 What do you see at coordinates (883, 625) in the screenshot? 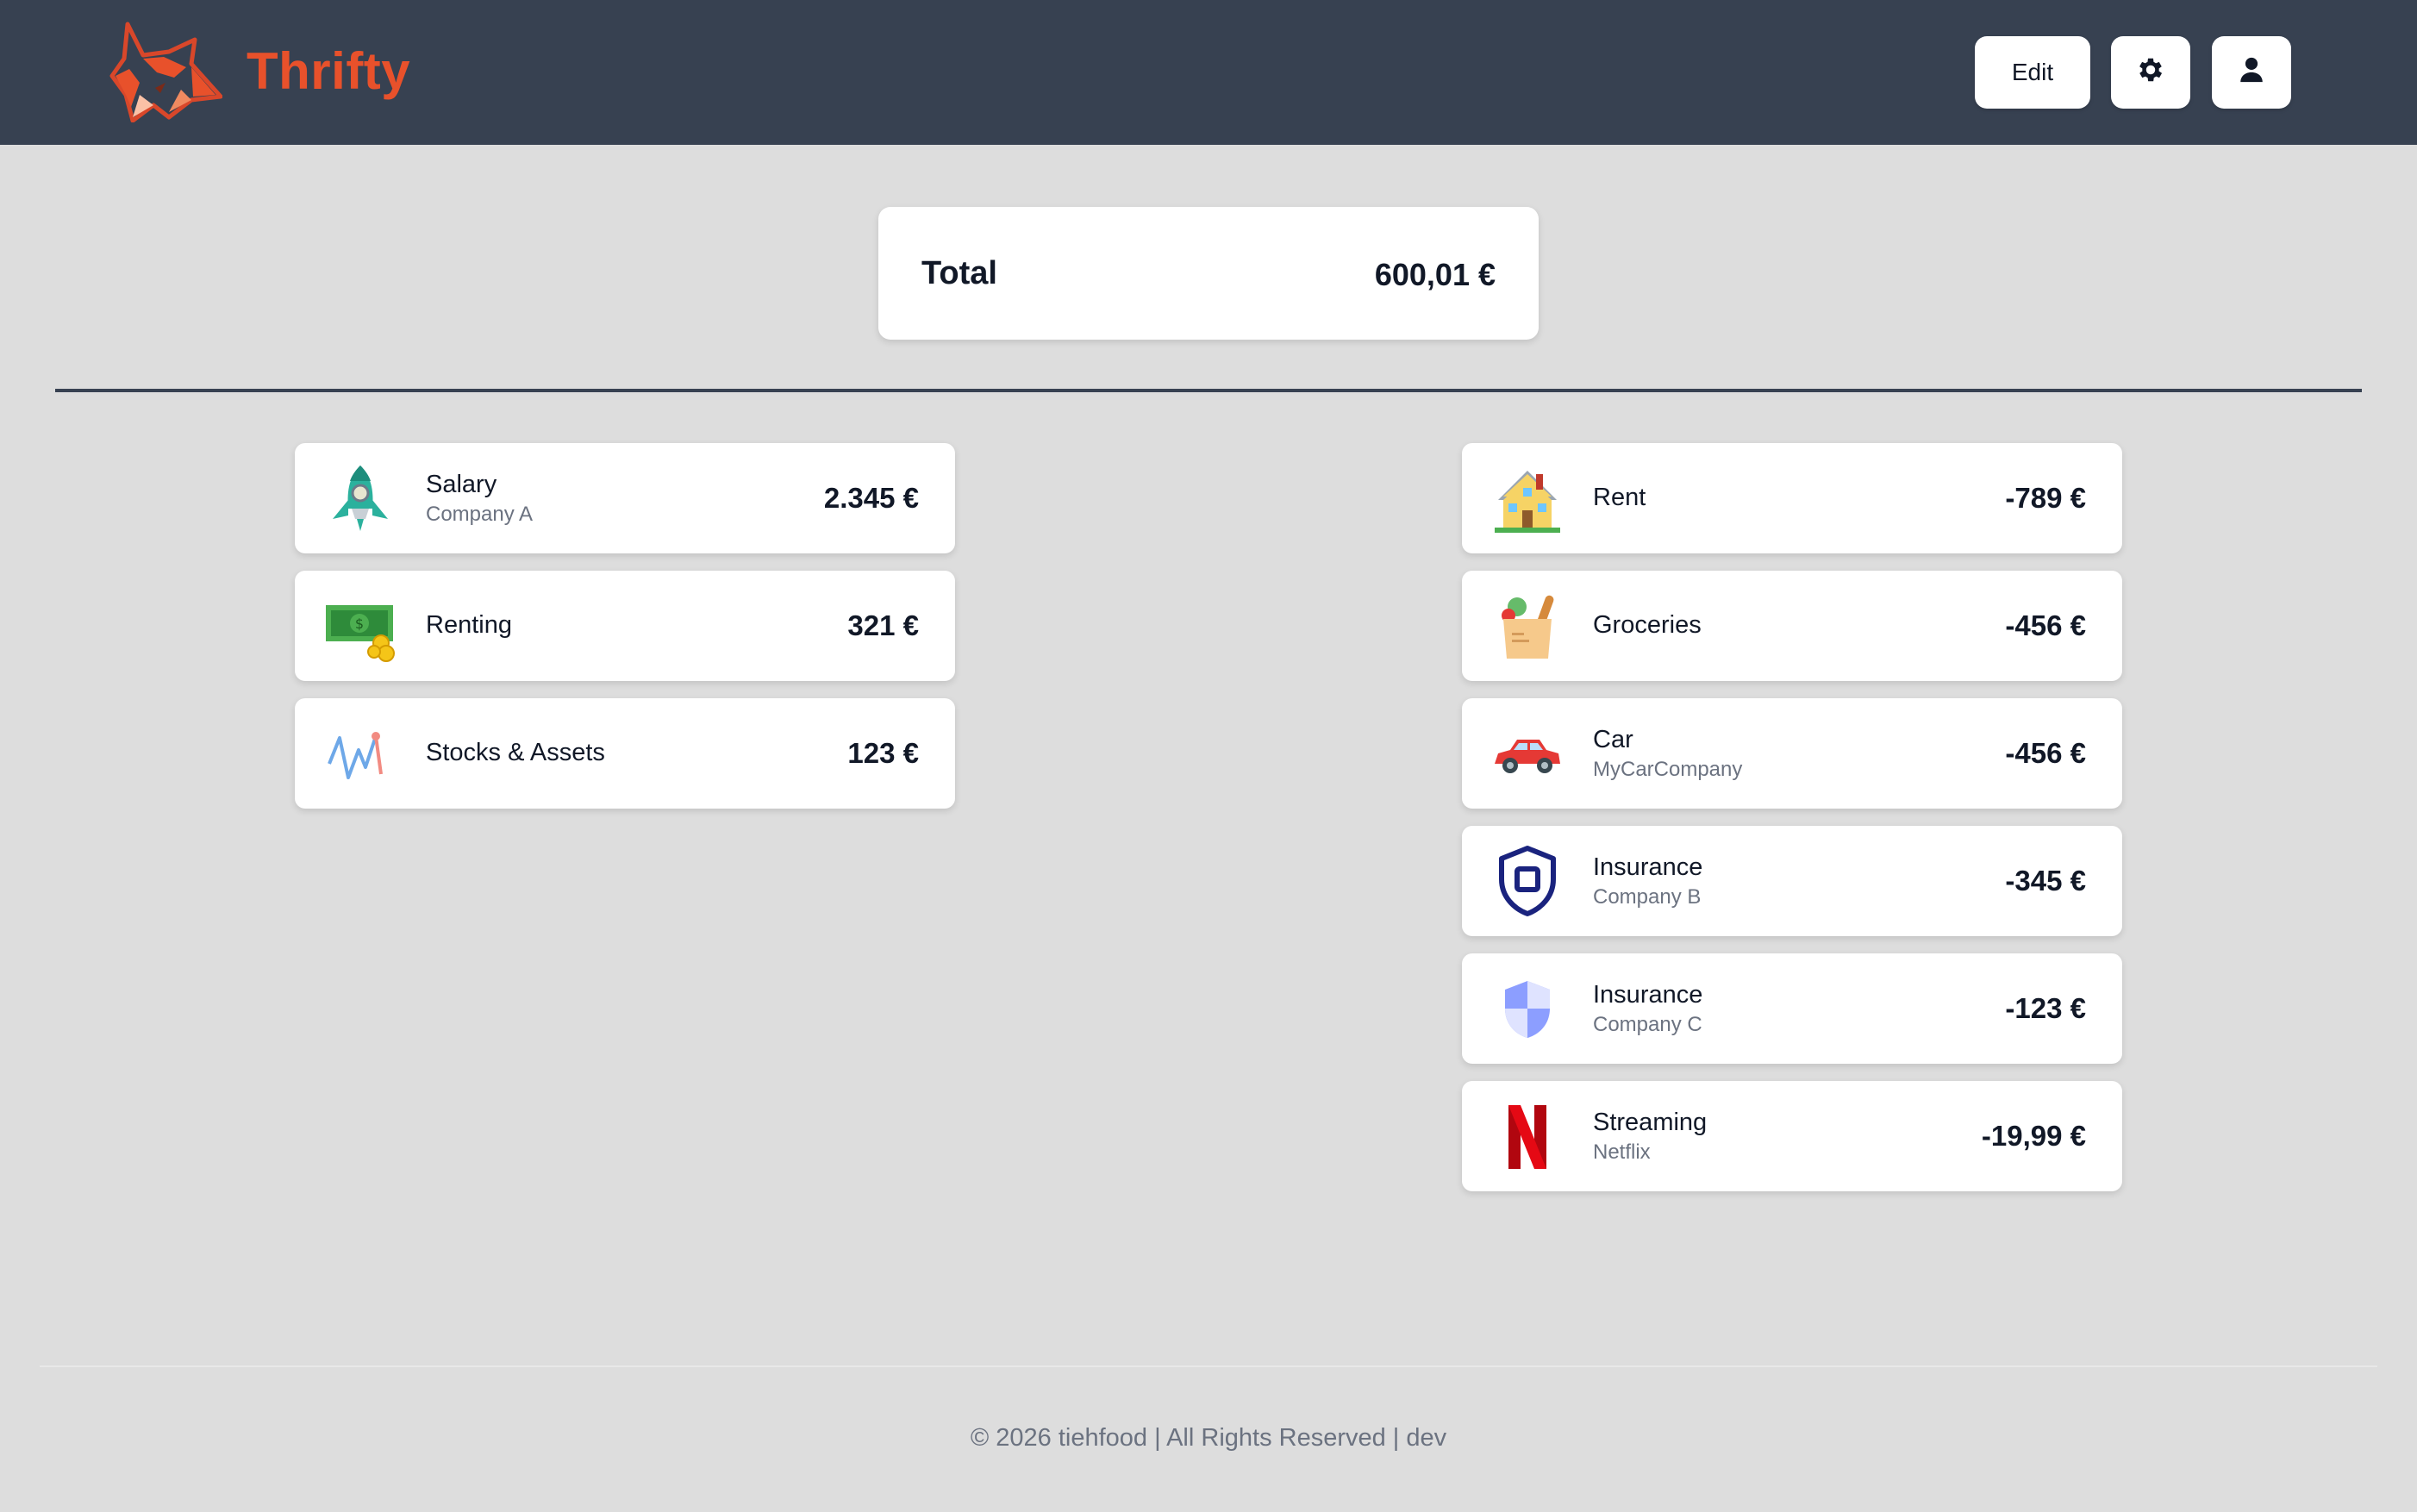
I see `item-amount: 321 €` at bounding box center [883, 625].